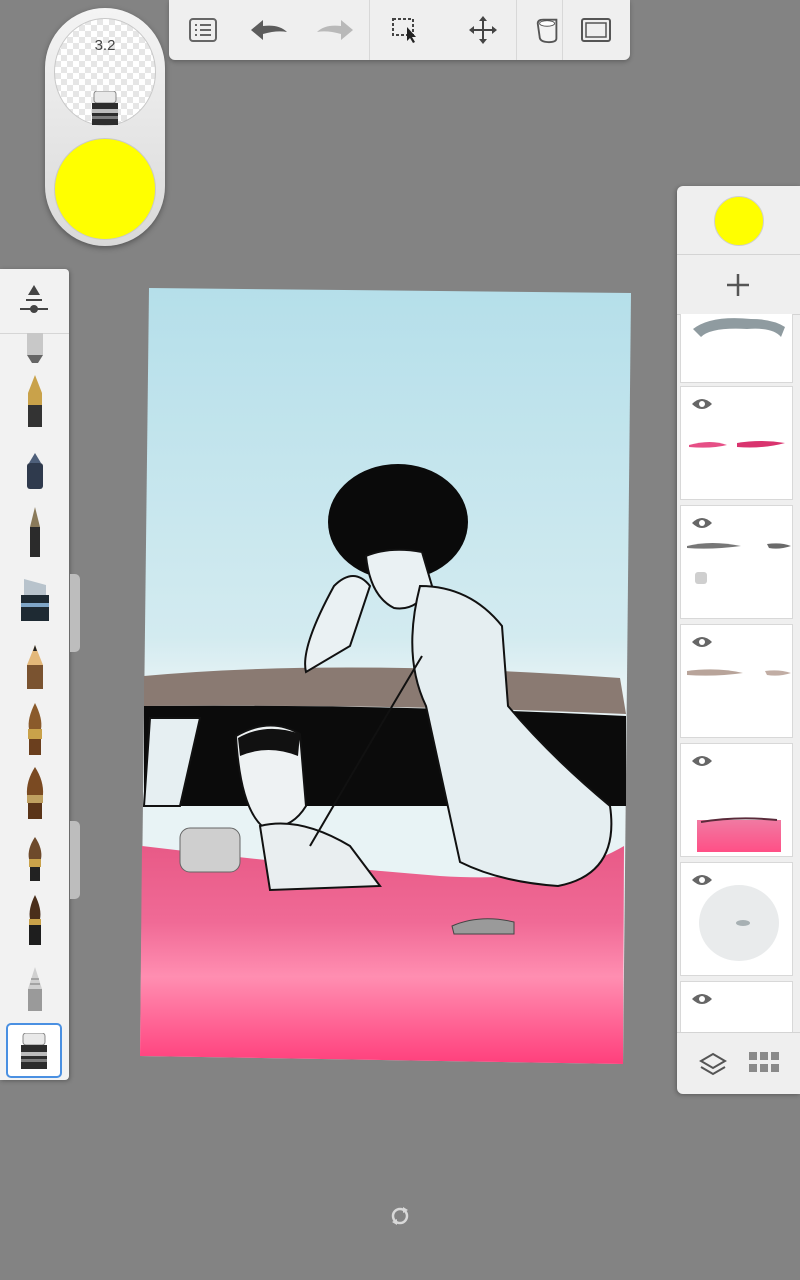 This screenshot has width=800, height=1280. What do you see at coordinates (335, 30) in the screenshot?
I see `redo-icon` at bounding box center [335, 30].